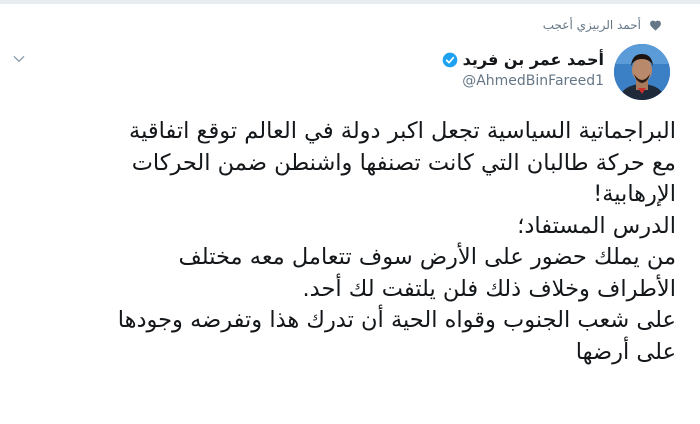  What do you see at coordinates (489, 288) in the screenshot?
I see `tweet-line: الأطراف وخلاف ذلك فلن يلتفت لك أحد.` at bounding box center [489, 288].